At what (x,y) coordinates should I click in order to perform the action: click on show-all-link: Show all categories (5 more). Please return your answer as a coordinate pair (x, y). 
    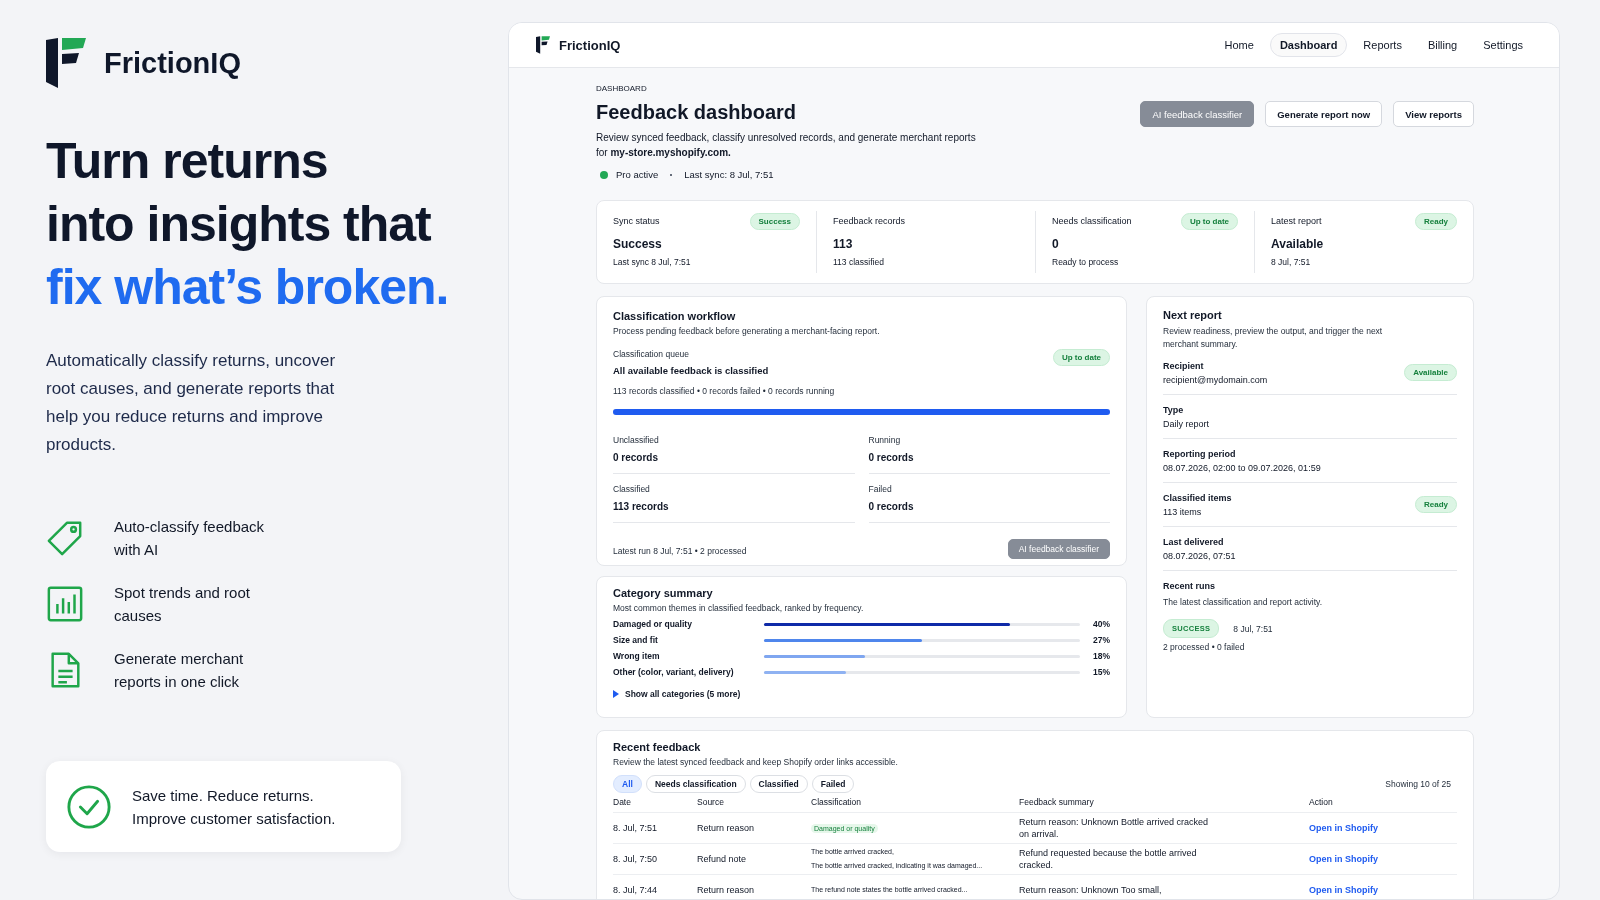
    Looking at the image, I should click on (677, 694).